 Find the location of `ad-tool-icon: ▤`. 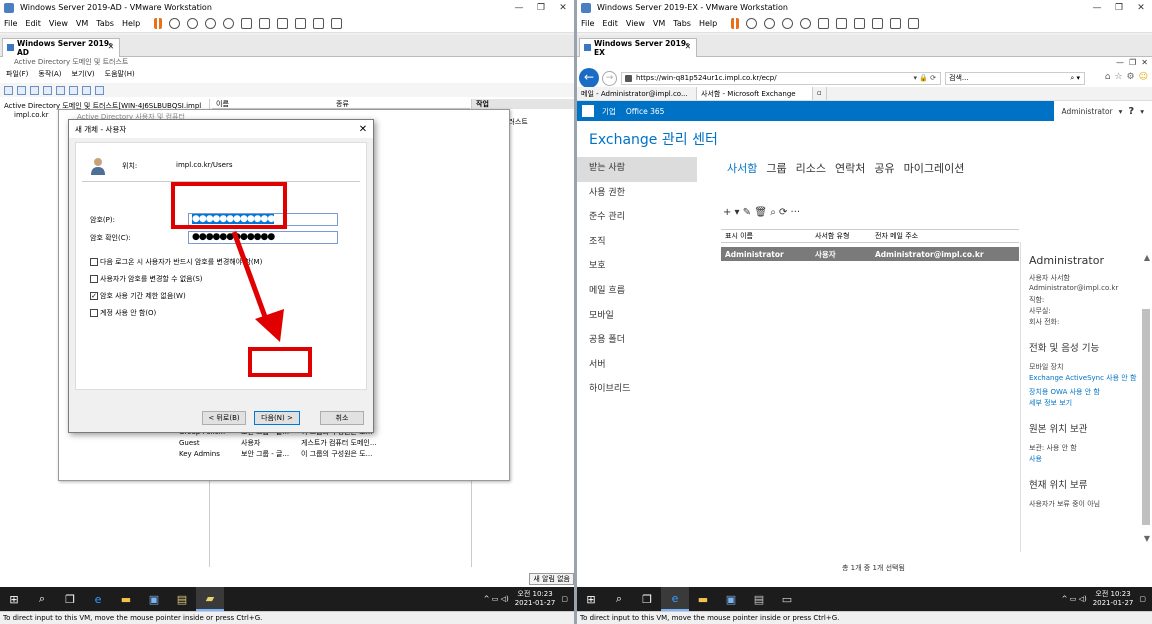

ad-tool-icon: ▤ is located at coordinates (182, 599).